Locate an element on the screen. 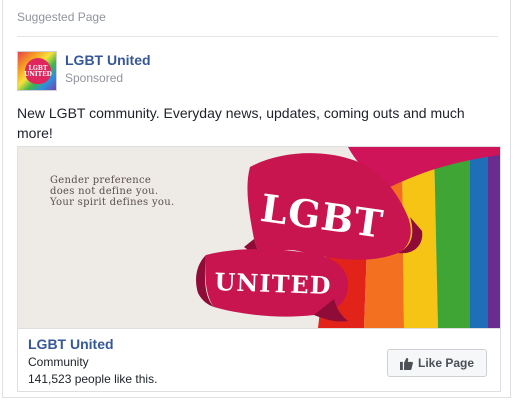 The width and height of the screenshot is (513, 400). sponsored-label: Sponsored is located at coordinates (94, 78).